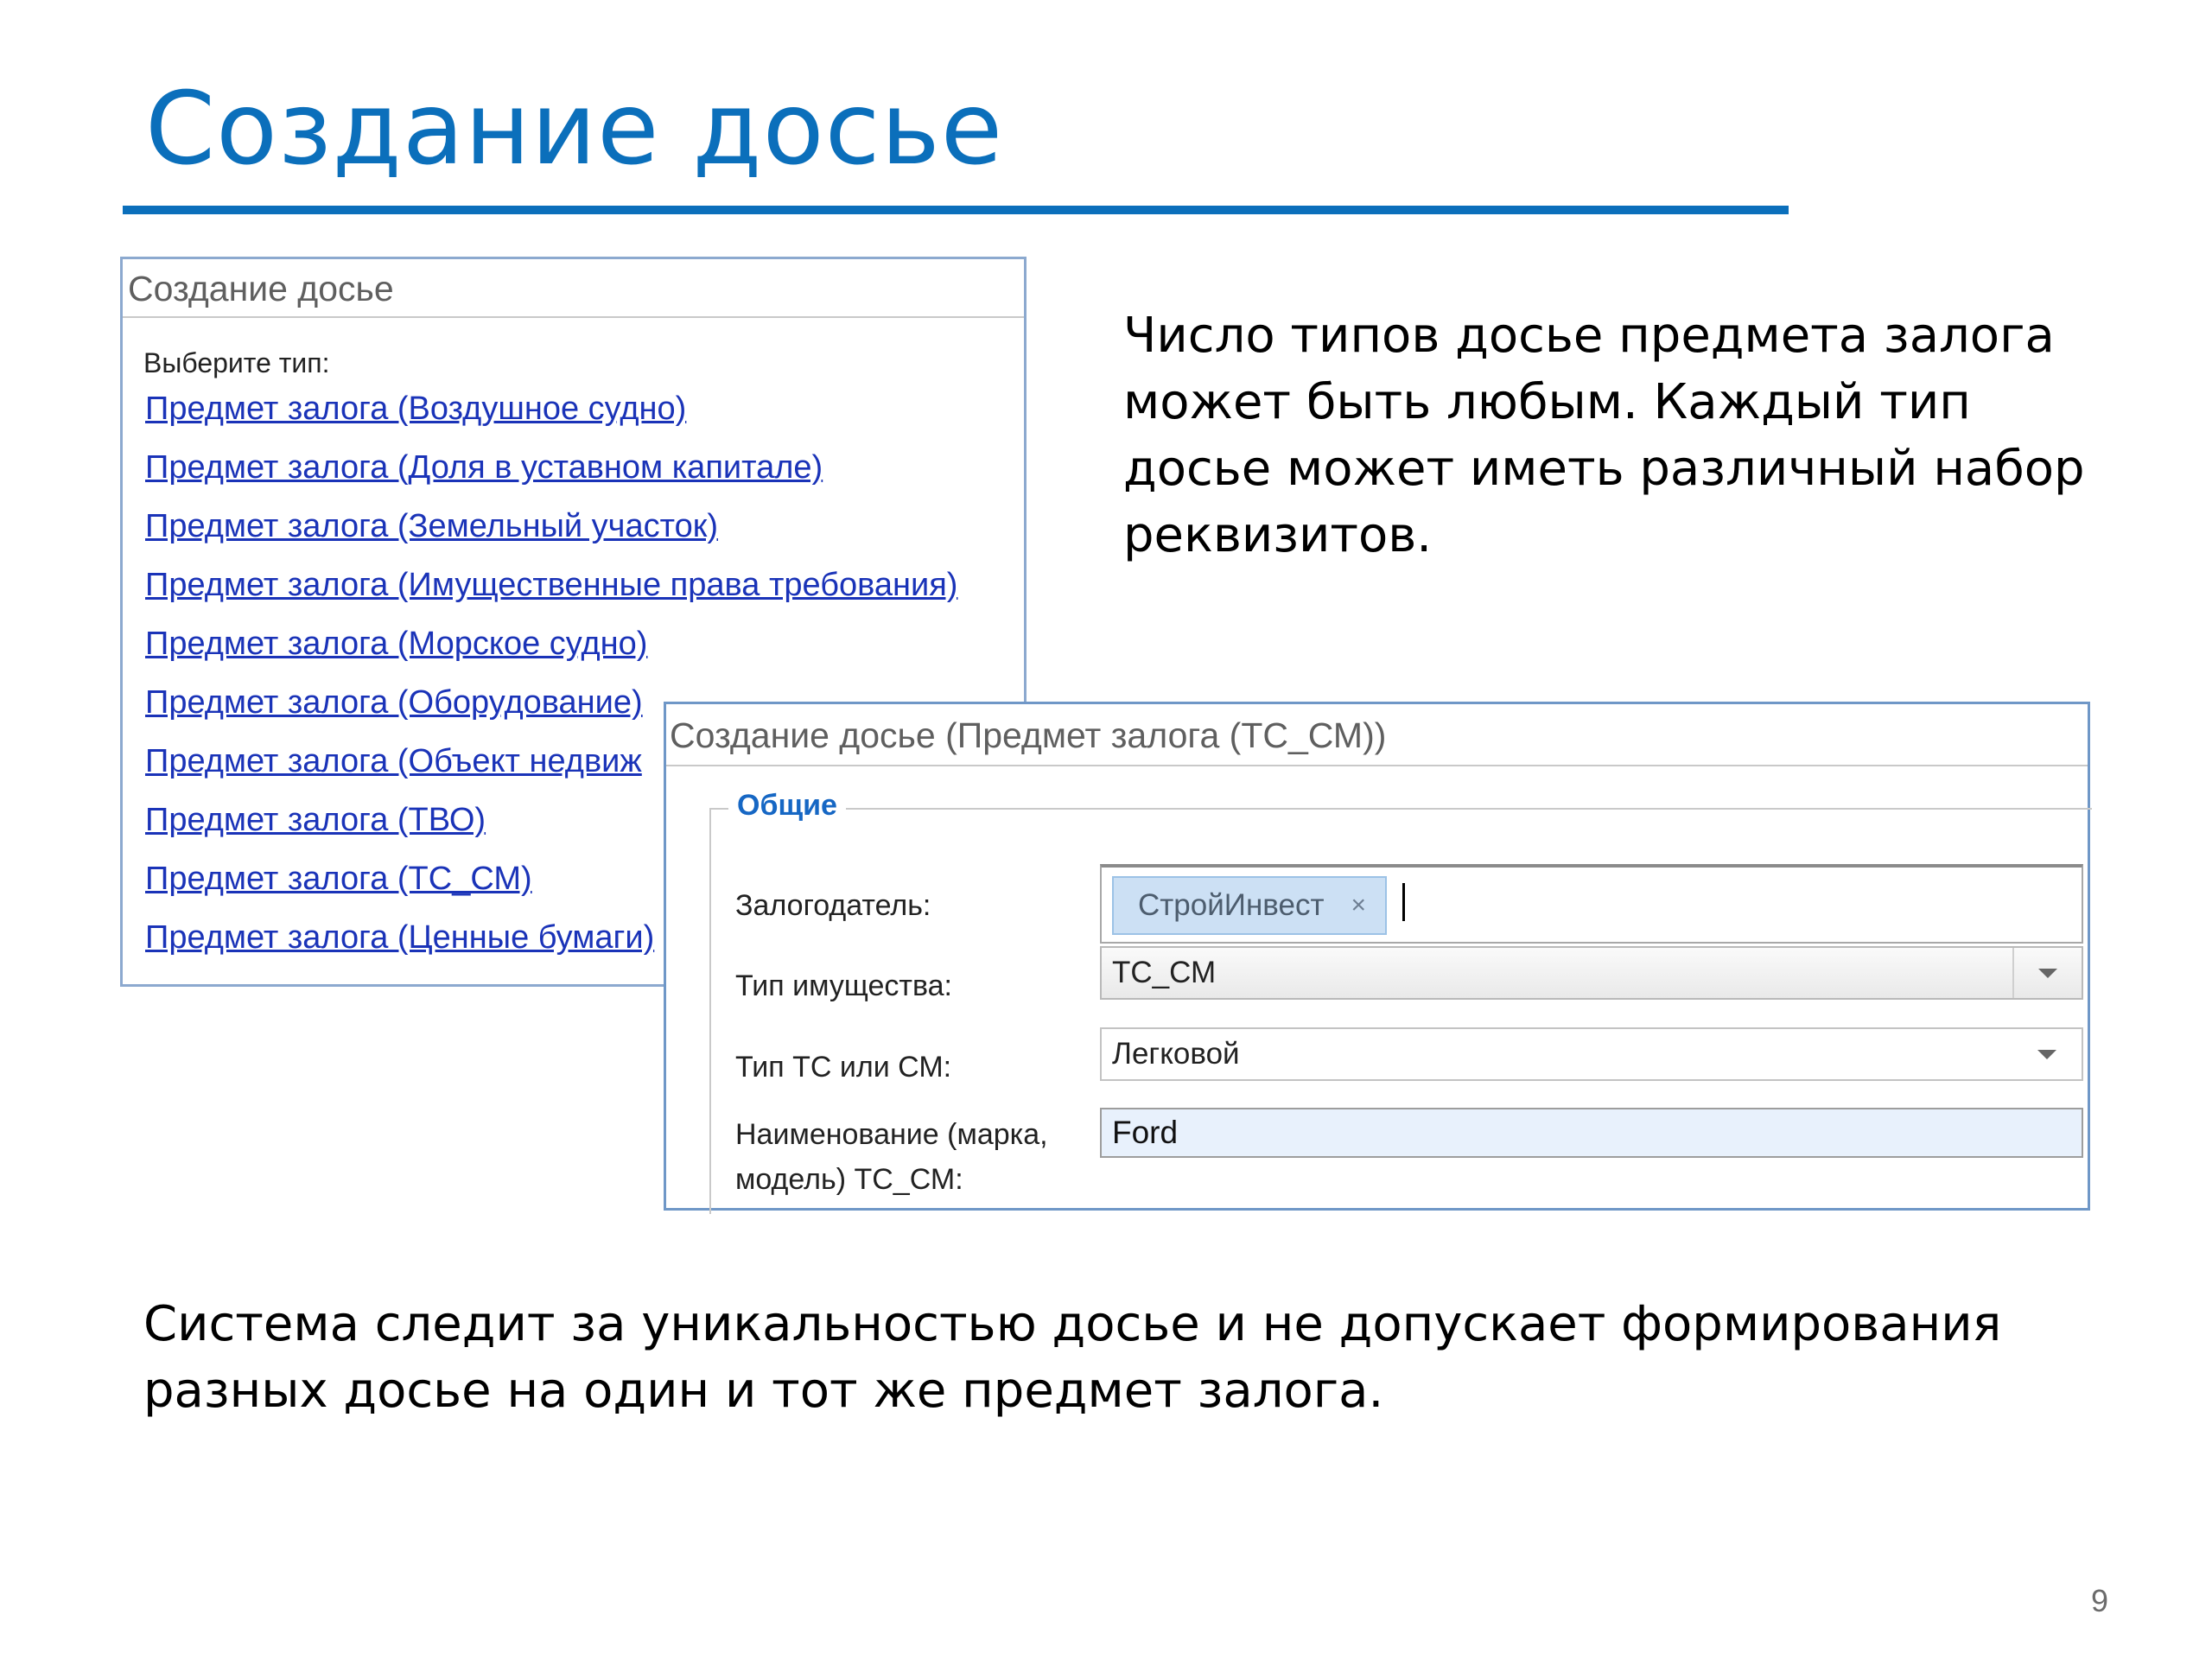 The width and height of the screenshot is (2212, 1659). I want to click on vehicle-type-value: Легковой, so click(1176, 1054).